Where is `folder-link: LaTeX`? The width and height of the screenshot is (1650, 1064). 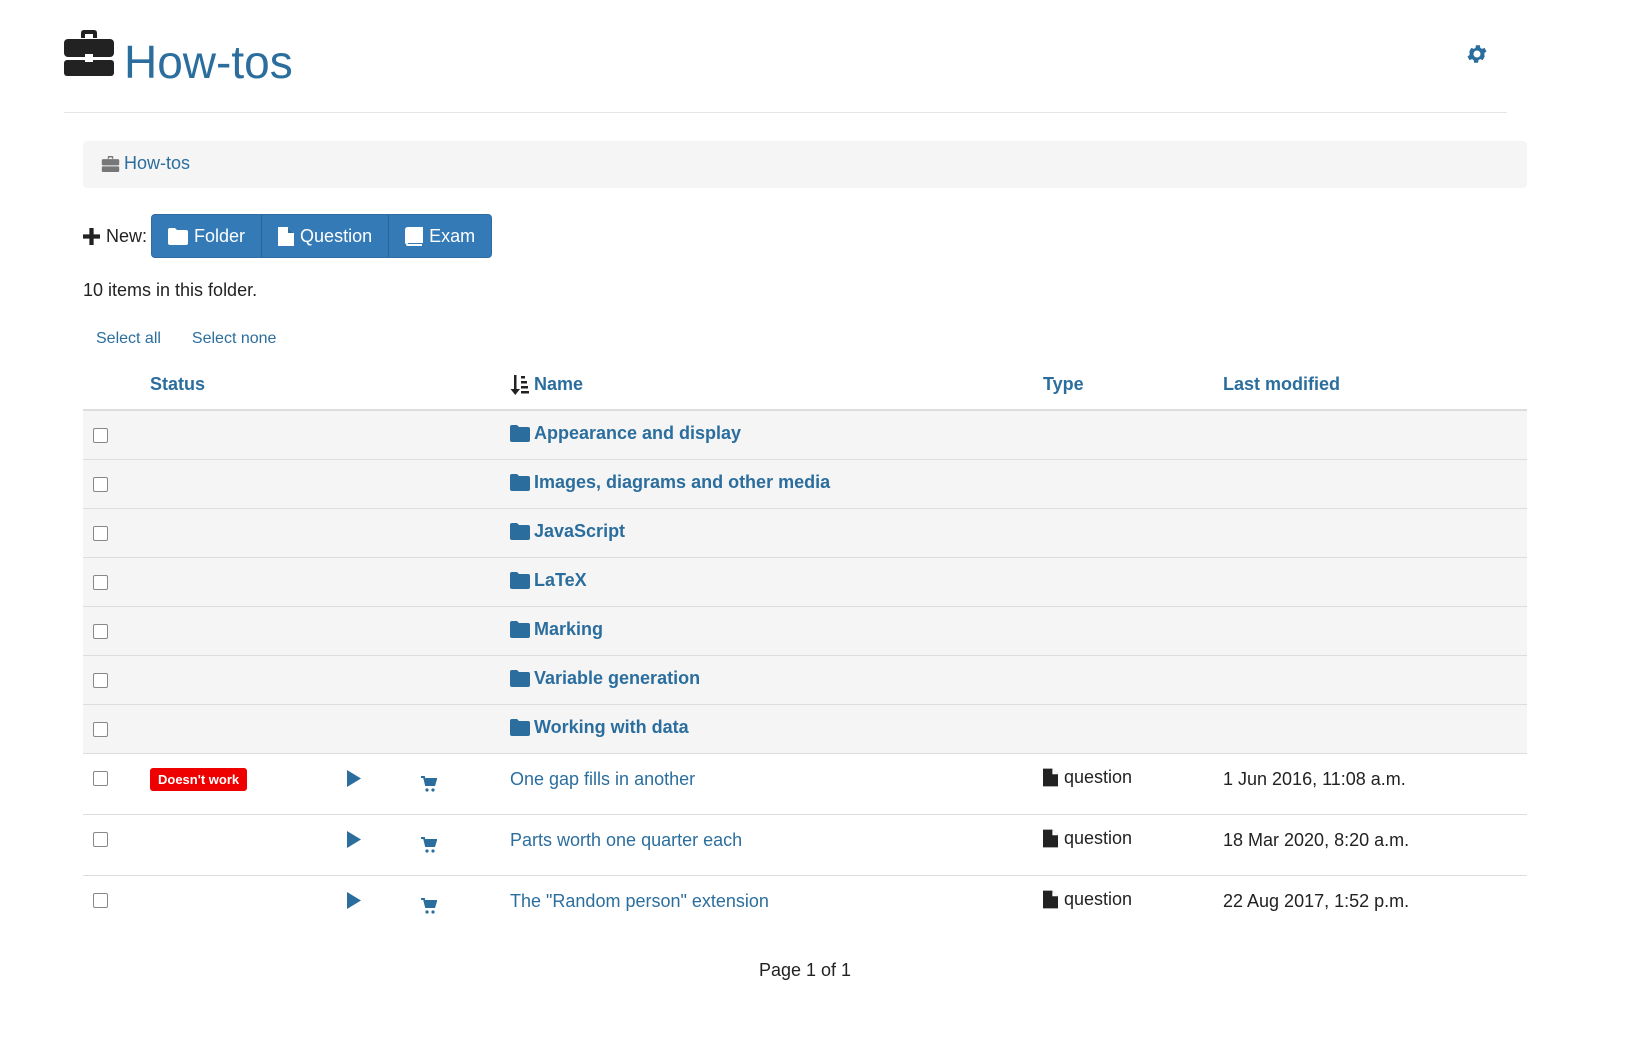
folder-link: LaTeX is located at coordinates (548, 580).